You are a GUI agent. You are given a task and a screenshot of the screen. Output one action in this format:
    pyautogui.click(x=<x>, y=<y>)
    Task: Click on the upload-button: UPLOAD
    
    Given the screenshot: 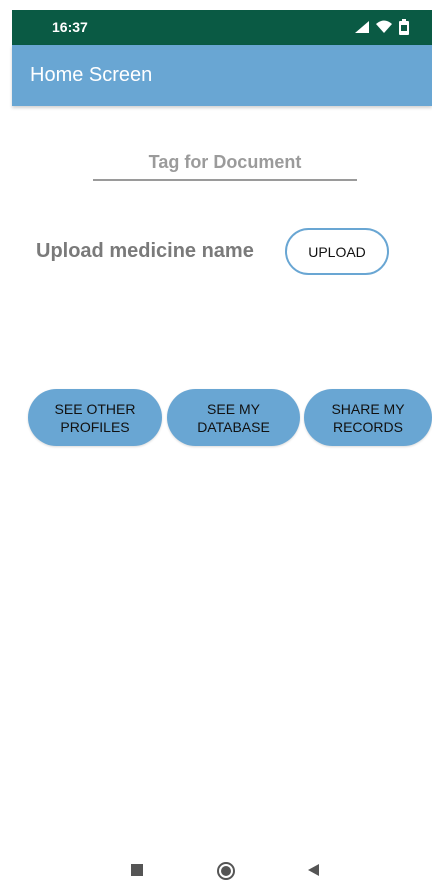 What is the action you would take?
    pyautogui.click(x=337, y=251)
    